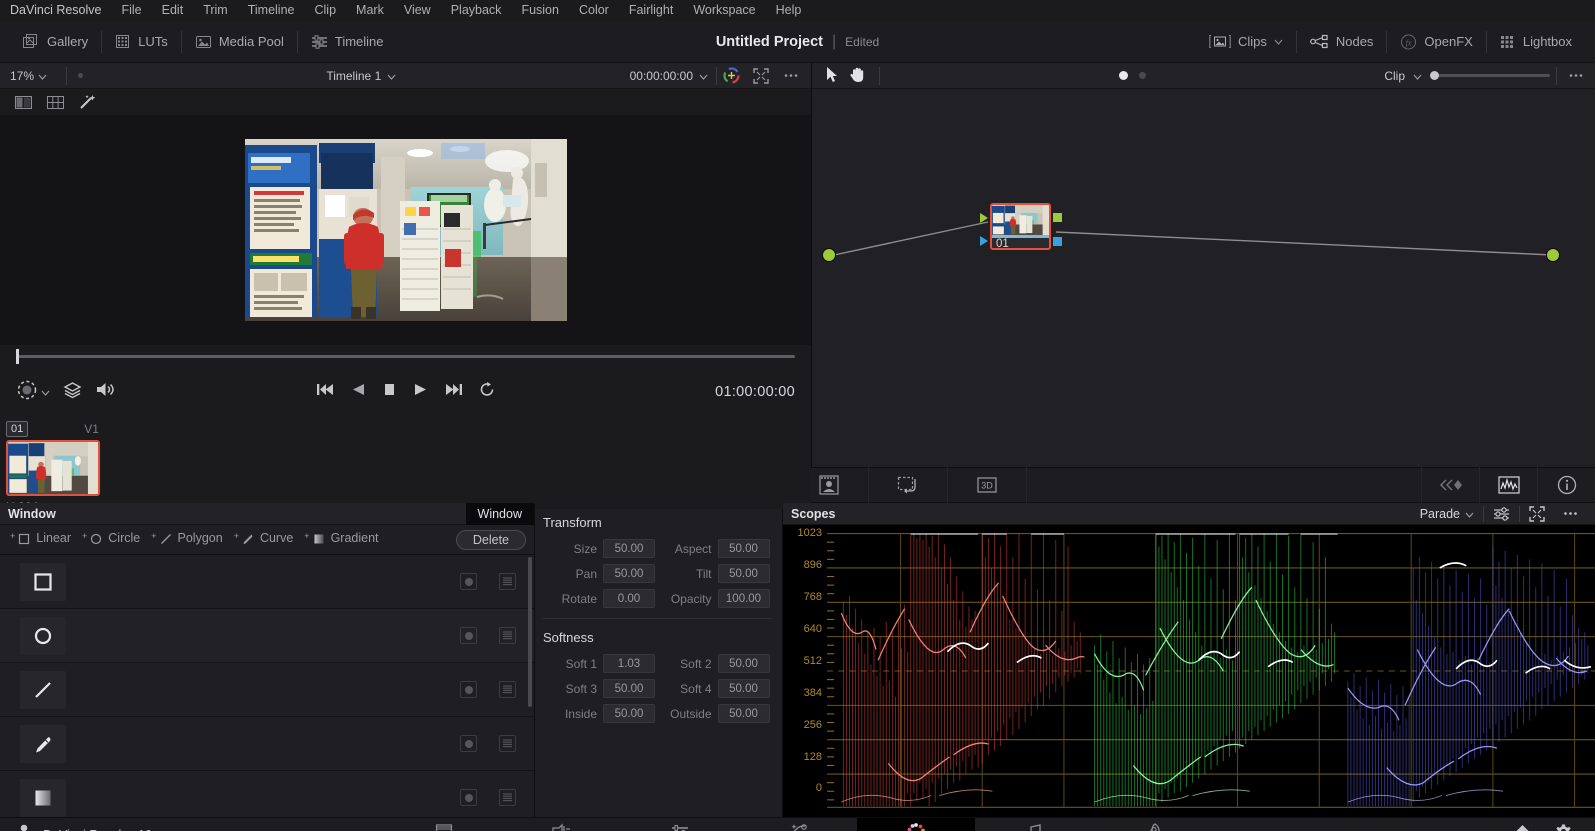 Image resolution: width=1595 pixels, height=831 pixels. What do you see at coordinates (1537, 513) in the screenshot?
I see `expand-icon` at bounding box center [1537, 513].